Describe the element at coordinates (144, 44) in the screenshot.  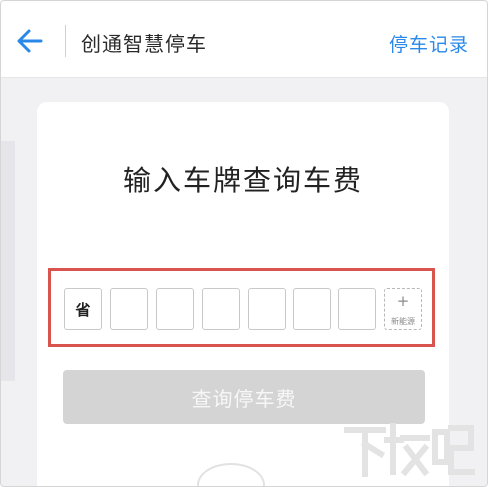
I see `page-title: 创通智慧停车` at that location.